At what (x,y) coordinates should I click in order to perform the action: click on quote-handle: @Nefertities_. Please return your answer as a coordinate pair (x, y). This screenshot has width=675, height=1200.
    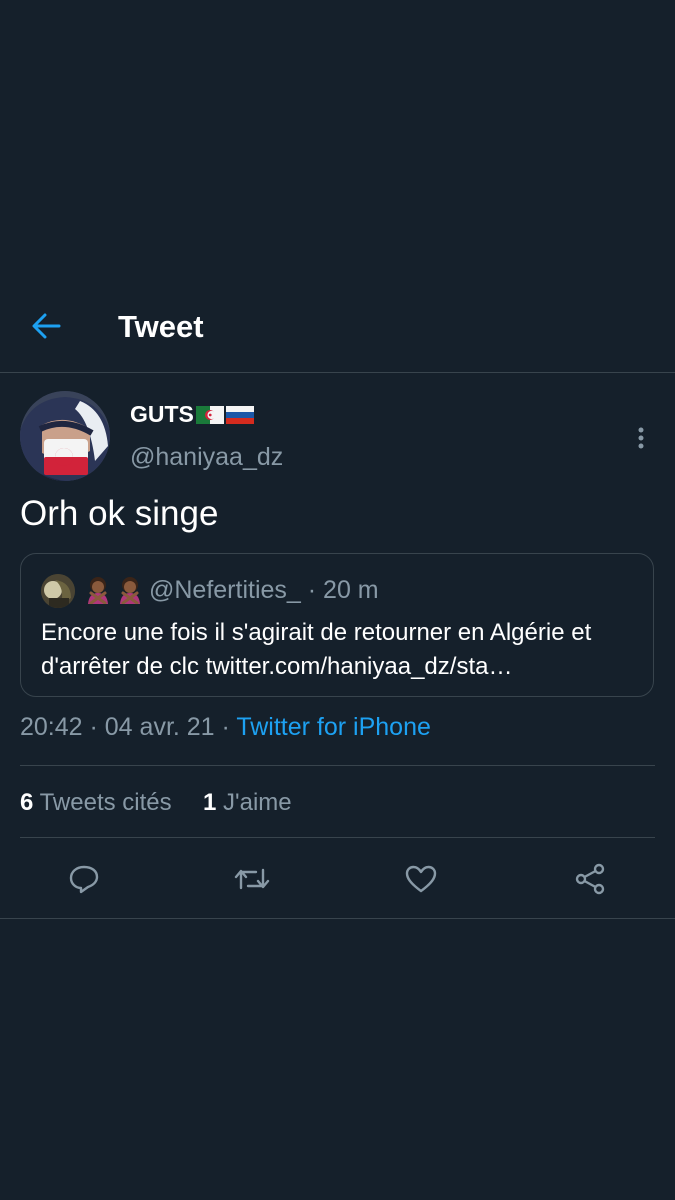
    Looking at the image, I should click on (225, 590).